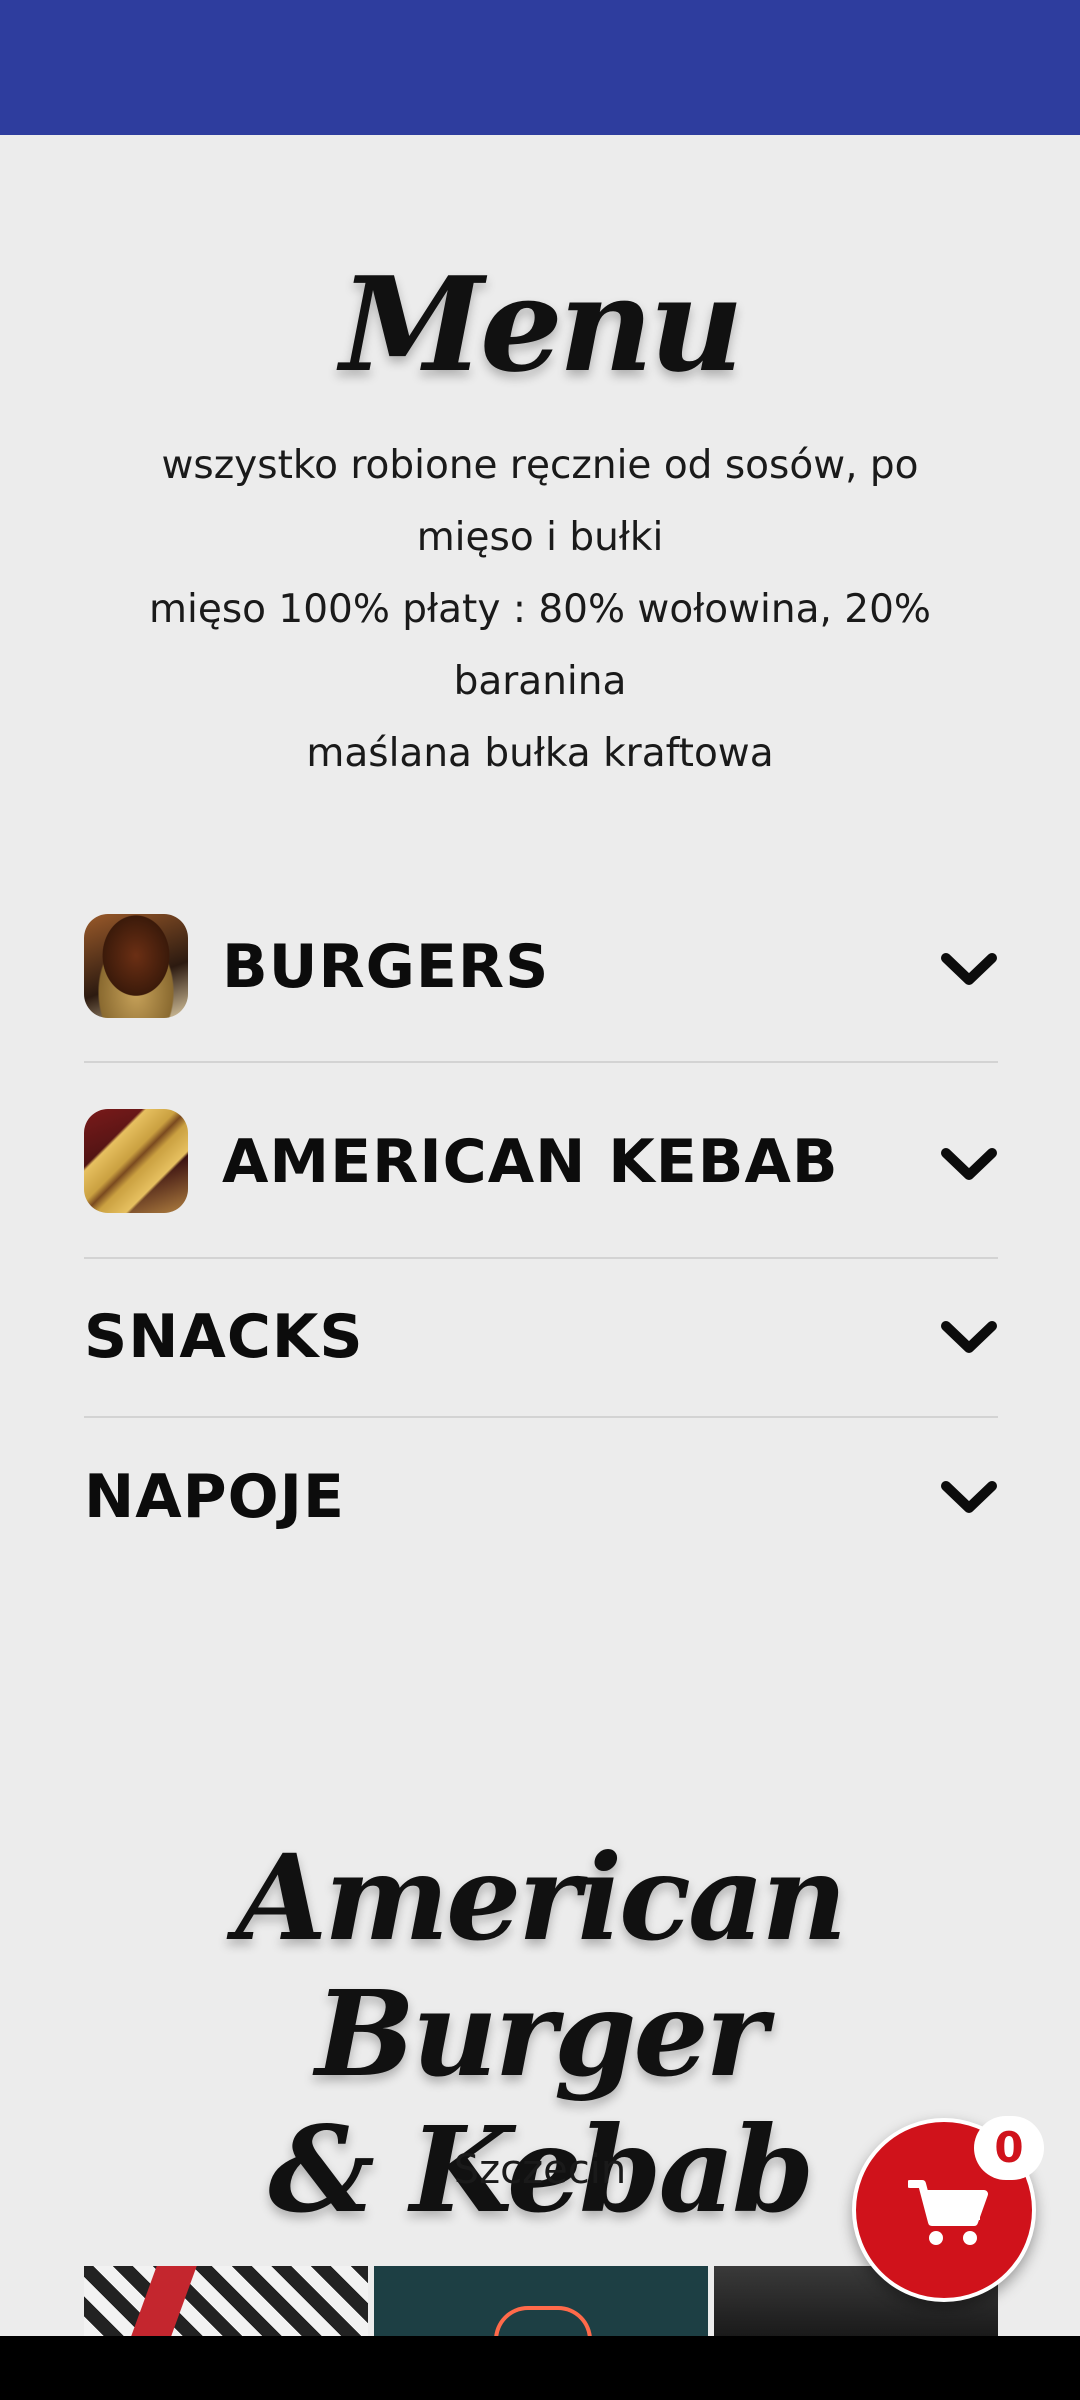 The height and width of the screenshot is (2400, 1080). Describe the element at coordinates (136, 1161) in the screenshot. I see `kebab-thumbnail` at that location.